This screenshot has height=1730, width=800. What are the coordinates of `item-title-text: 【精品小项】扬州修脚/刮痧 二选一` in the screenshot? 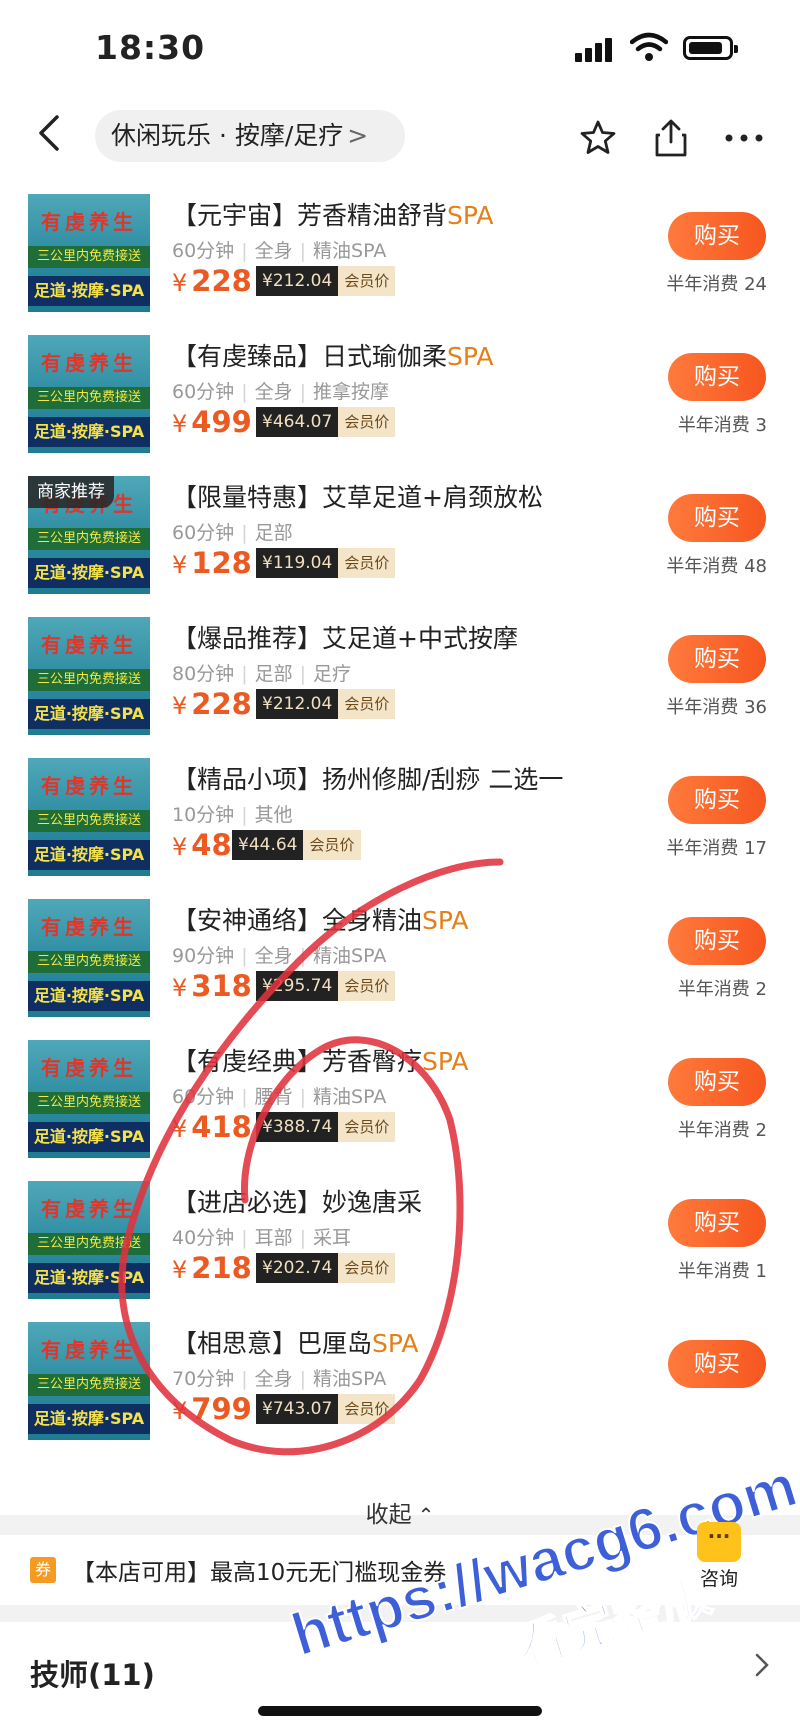 It's located at (368, 779).